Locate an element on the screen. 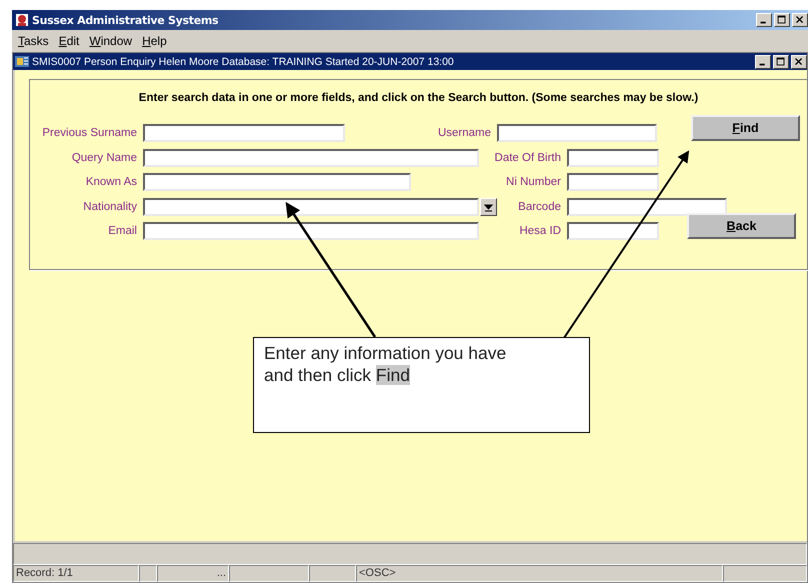 The image size is (808, 583). menu-item: Window is located at coordinates (110, 41).